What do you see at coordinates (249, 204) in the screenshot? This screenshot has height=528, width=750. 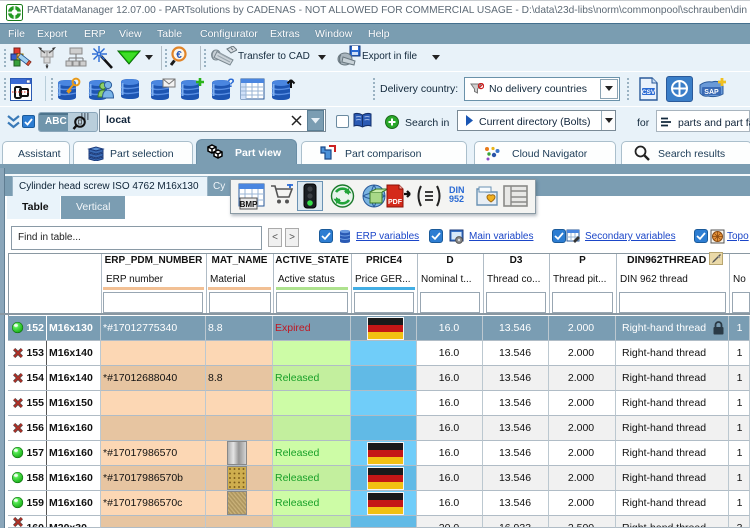 I see `svg-text: BMP` at bounding box center [249, 204].